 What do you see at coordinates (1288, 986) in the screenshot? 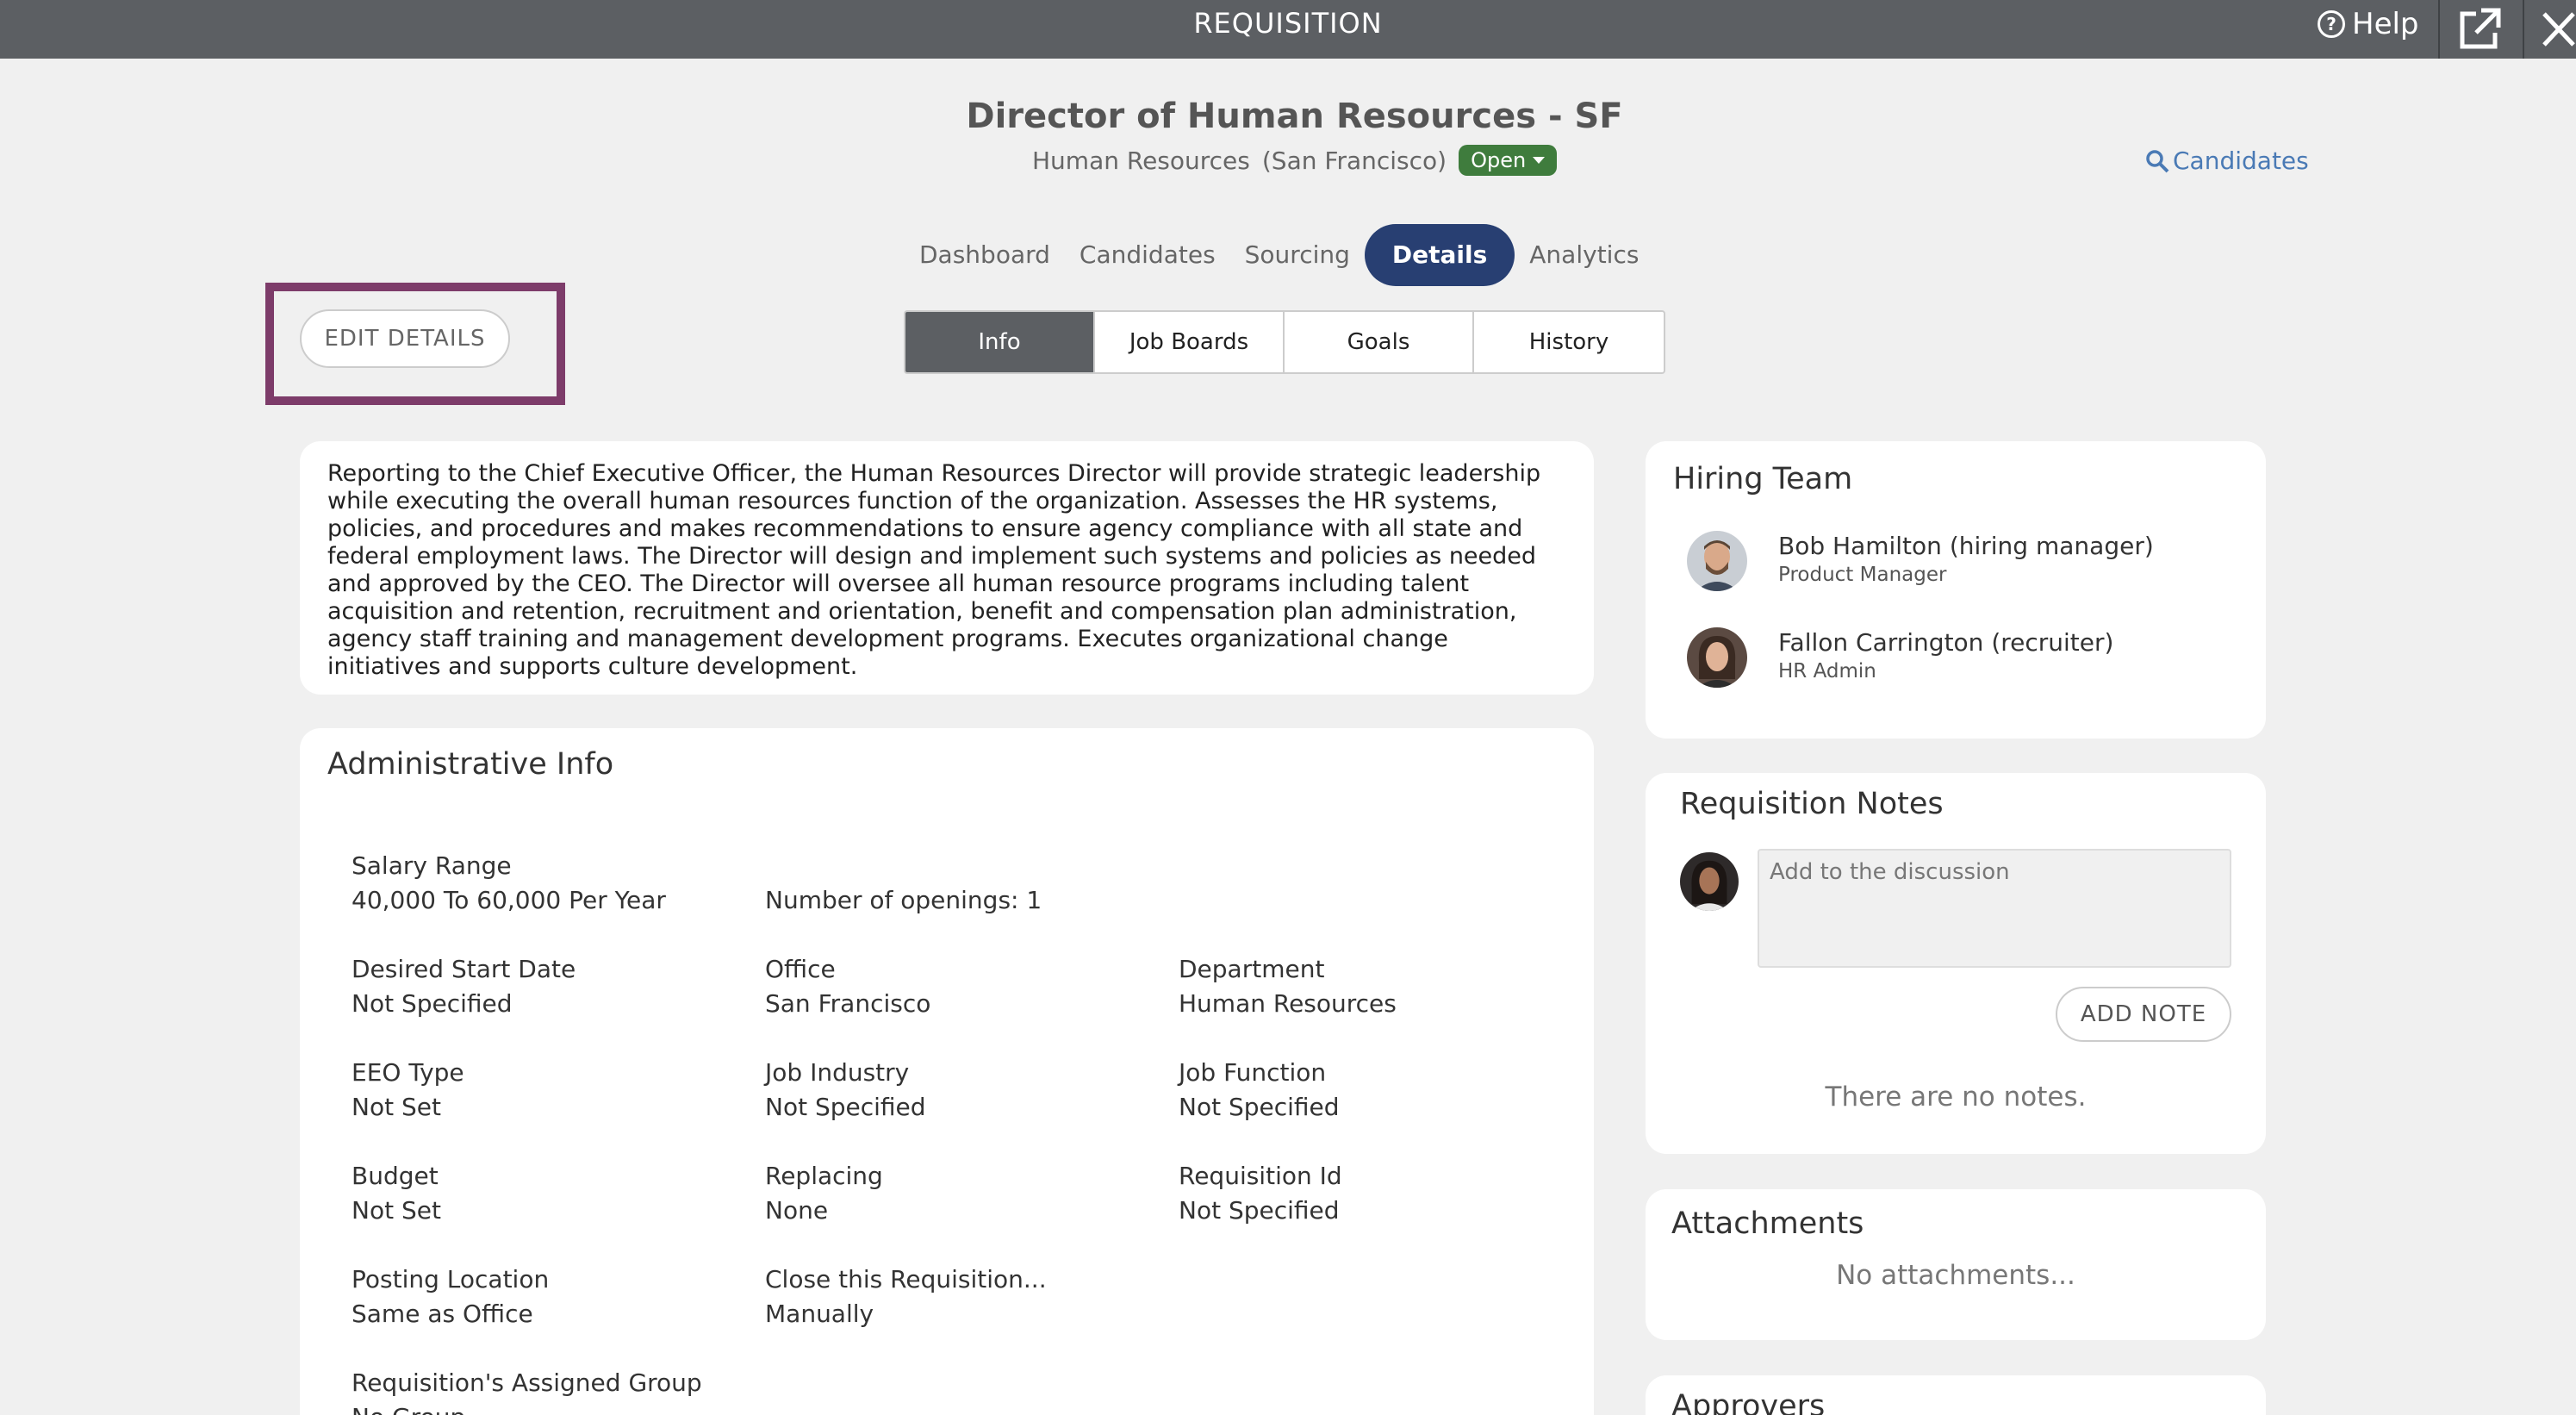
I see `department-field: Department Human Resources` at bounding box center [1288, 986].